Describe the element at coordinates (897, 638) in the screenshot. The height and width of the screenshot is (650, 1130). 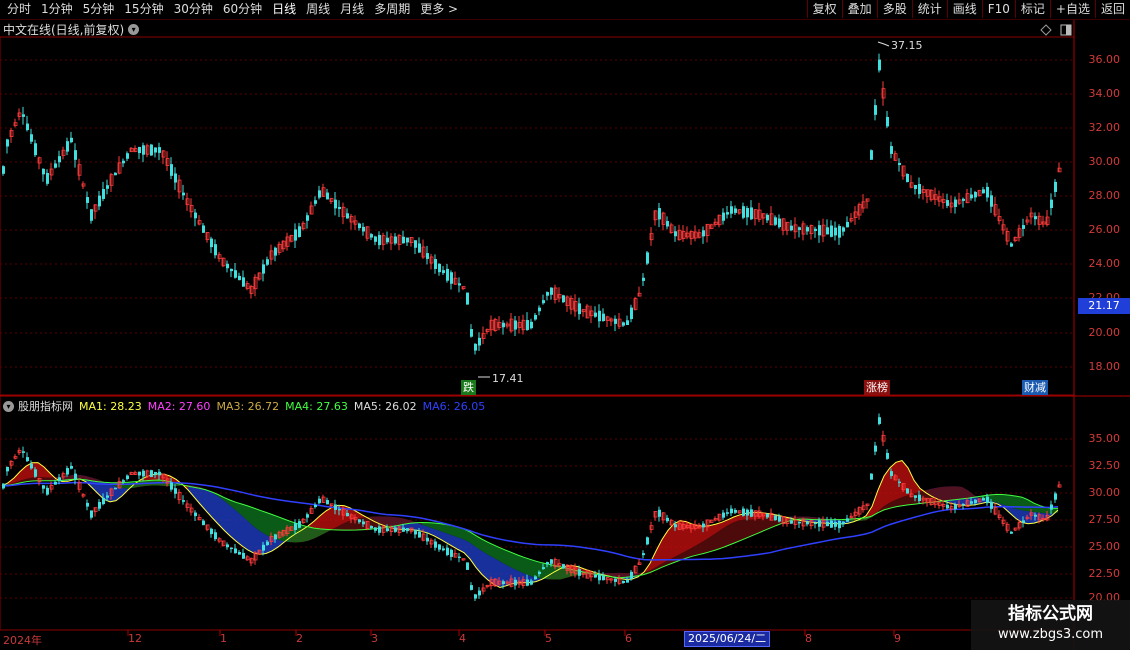
I see `x-label: 9` at that location.